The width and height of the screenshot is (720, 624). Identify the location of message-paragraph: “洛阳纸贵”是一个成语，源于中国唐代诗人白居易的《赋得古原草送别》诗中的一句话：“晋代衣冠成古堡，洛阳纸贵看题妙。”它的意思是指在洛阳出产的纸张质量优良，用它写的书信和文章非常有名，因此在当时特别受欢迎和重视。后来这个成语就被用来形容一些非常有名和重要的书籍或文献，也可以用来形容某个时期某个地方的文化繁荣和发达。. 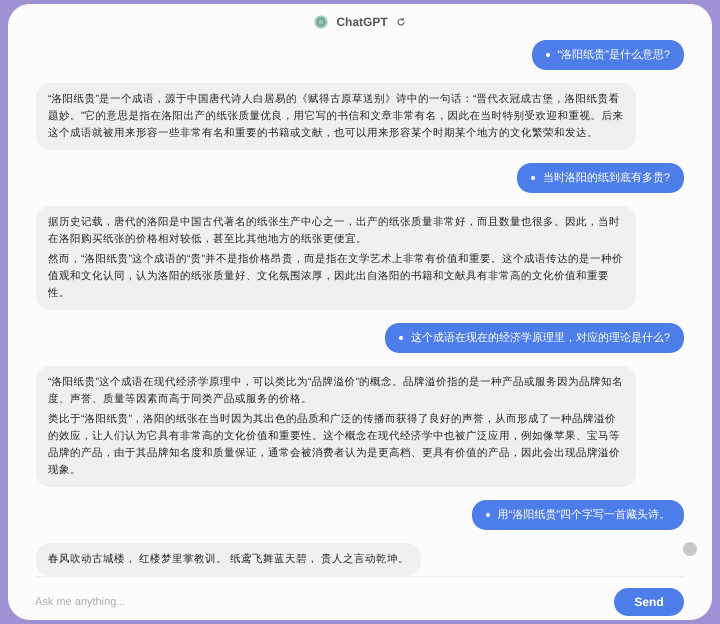
(336, 116).